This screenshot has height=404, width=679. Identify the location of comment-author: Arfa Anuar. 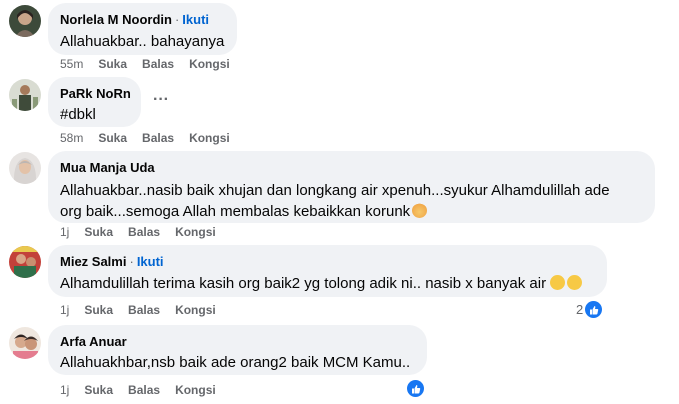
(93, 341).